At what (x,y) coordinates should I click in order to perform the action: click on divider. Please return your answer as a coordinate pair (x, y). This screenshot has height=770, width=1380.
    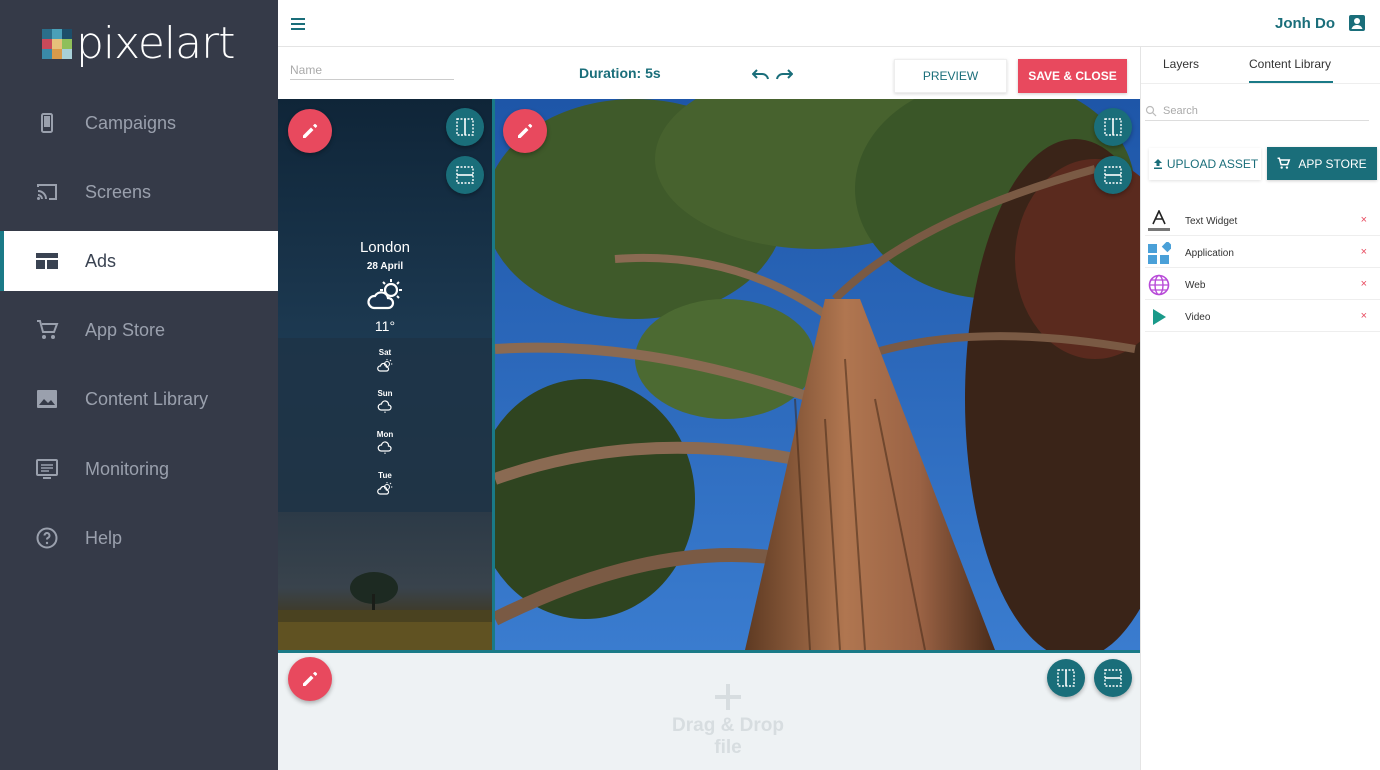
    Looking at the image, I should click on (1260, 83).